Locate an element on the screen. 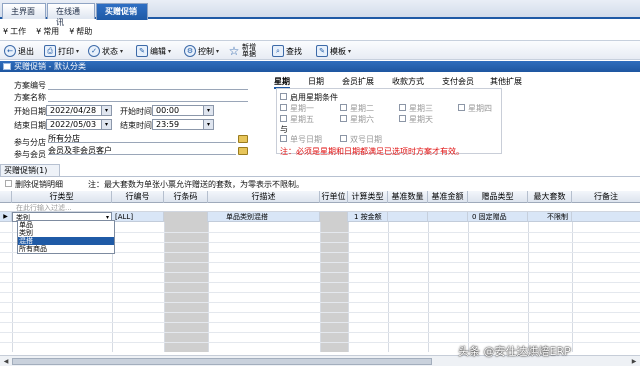  new-document-button: ☆ 新增 单据 is located at coordinates (242, 51).